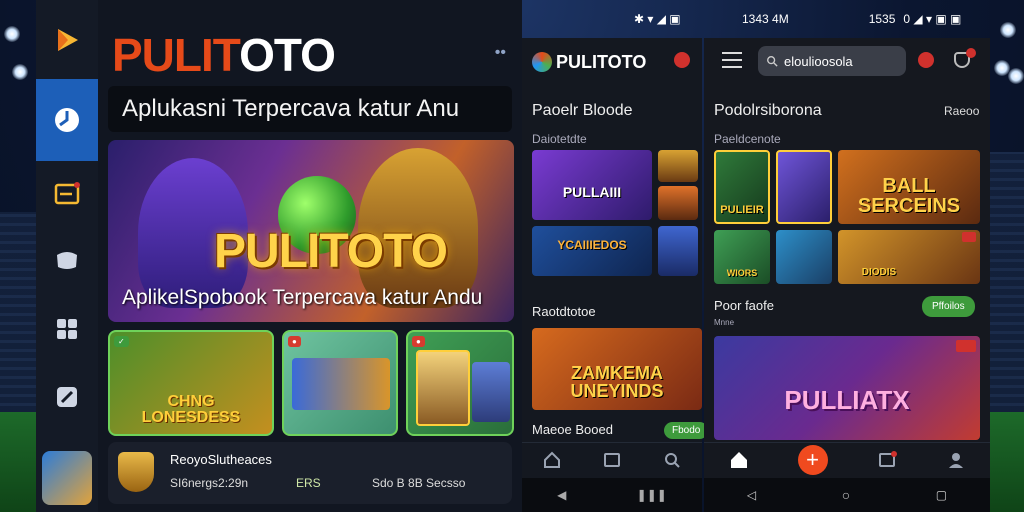 This screenshot has height=512, width=1024. Describe the element at coordinates (839, 61) in the screenshot. I see `search-input` at that location.